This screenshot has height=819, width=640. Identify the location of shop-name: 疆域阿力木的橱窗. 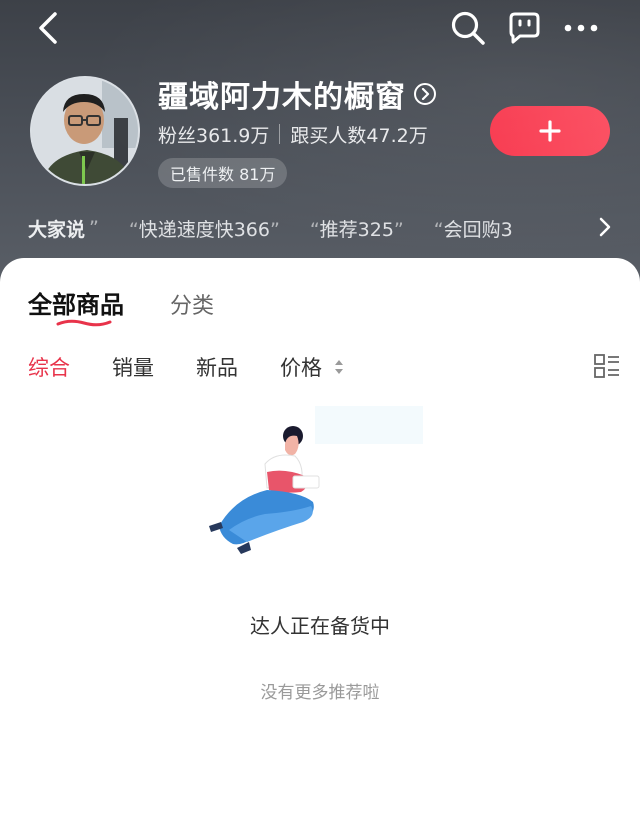
(297, 94).